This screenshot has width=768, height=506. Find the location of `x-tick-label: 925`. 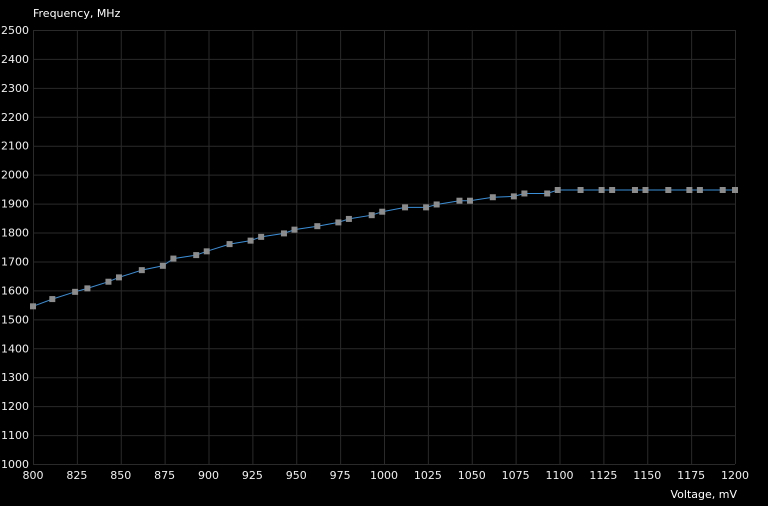

x-tick-label: 925 is located at coordinates (252, 475).